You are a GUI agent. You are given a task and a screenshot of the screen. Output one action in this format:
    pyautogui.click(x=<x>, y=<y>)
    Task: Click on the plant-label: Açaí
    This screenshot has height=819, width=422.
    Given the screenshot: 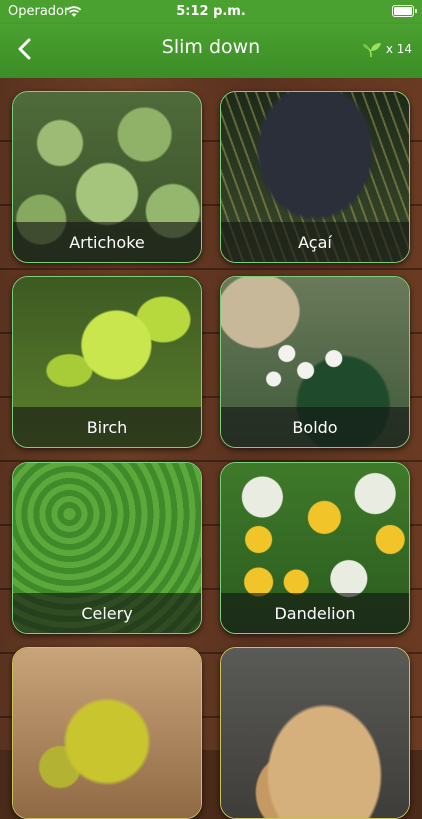 What is the action you would take?
    pyautogui.click(x=315, y=242)
    